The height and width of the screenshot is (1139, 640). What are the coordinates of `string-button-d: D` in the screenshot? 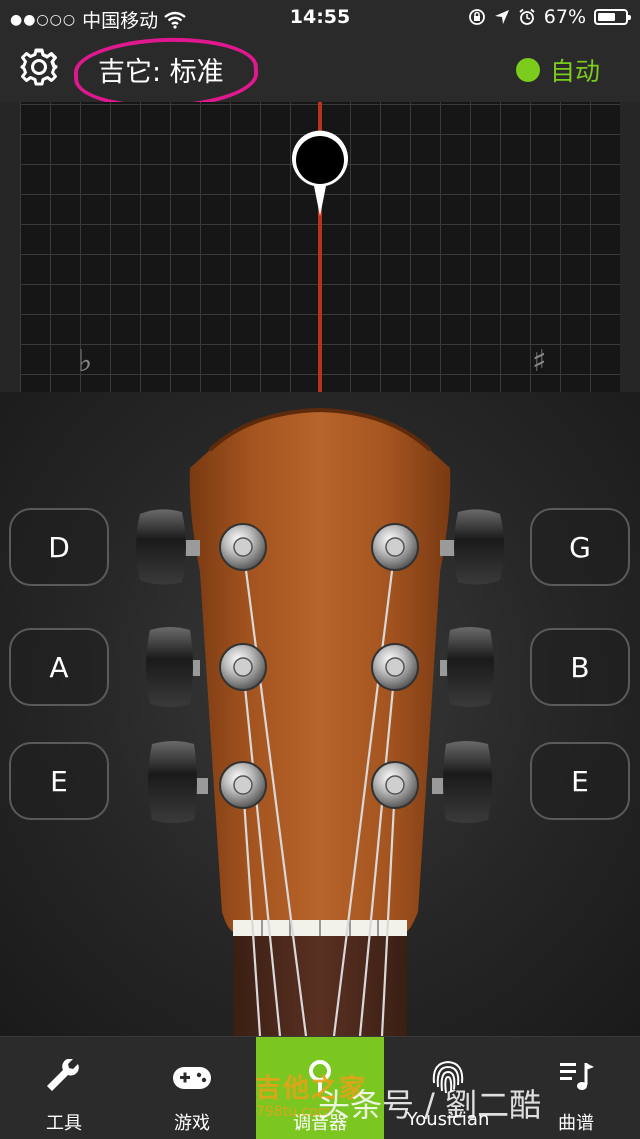 It's located at (59, 547).